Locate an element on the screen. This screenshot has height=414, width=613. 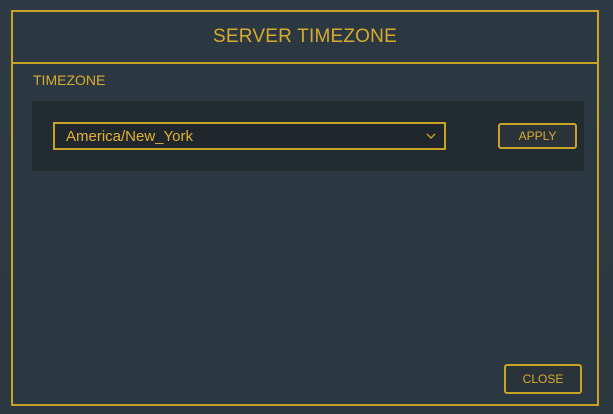
modal-header: SERVER TIMEZONE is located at coordinates (305, 38).